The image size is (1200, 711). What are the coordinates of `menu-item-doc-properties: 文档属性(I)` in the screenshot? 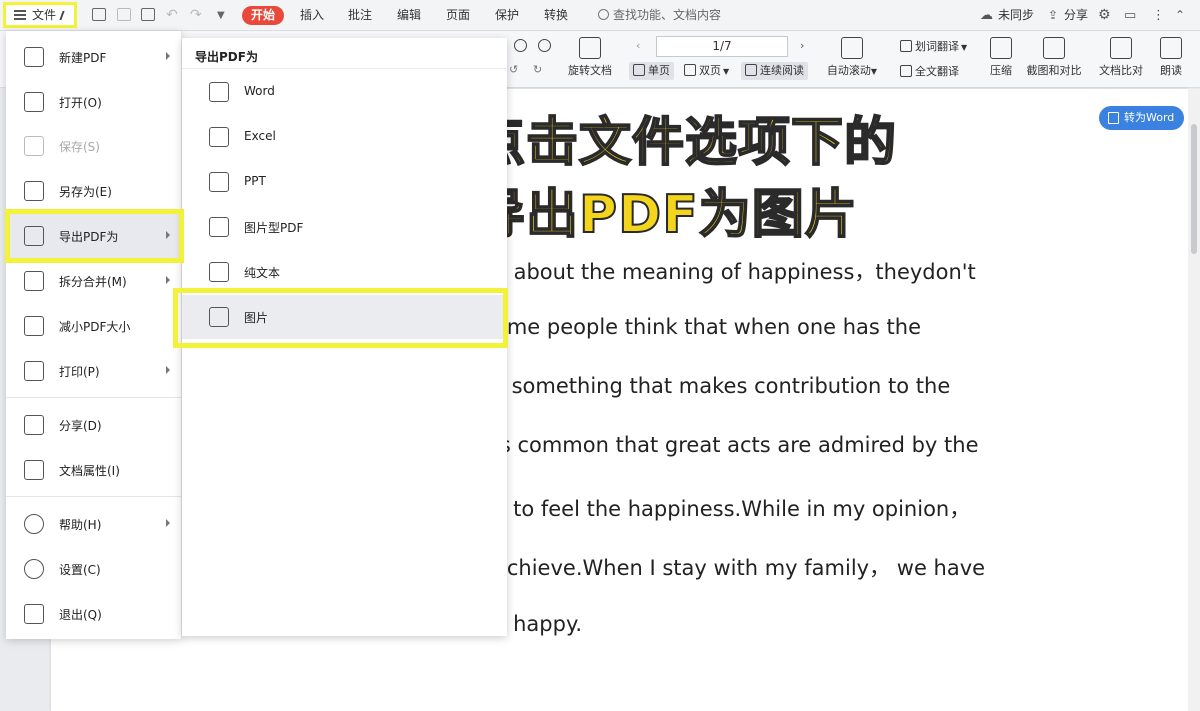 It's located at (94, 470).